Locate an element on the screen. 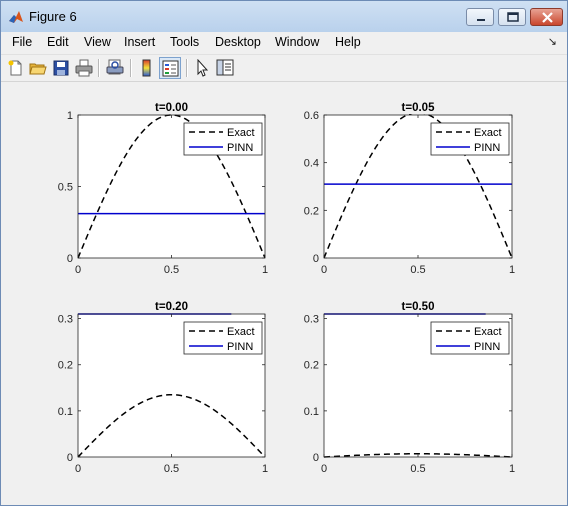 This screenshot has width=570, height=508. maximize-button is located at coordinates (512, 17).